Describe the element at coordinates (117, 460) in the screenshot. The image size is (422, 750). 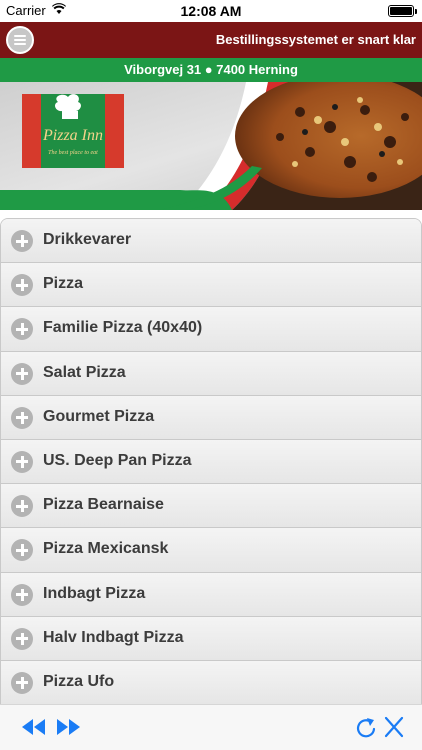
I see `category-label: US. Deep Pan Pizza` at that location.